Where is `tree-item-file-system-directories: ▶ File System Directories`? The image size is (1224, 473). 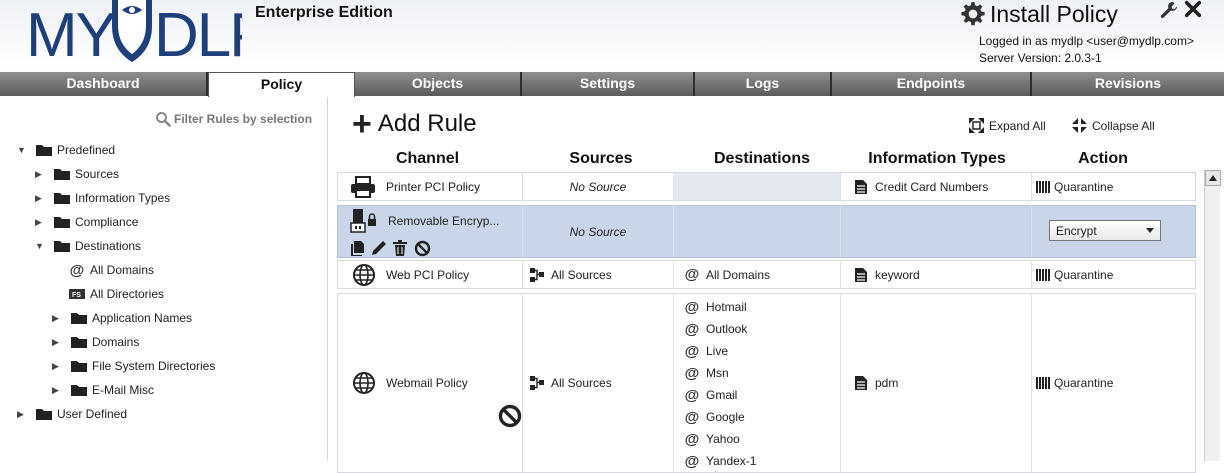 tree-item-file-system-directories: ▶ File System Directories is located at coordinates (133, 366).